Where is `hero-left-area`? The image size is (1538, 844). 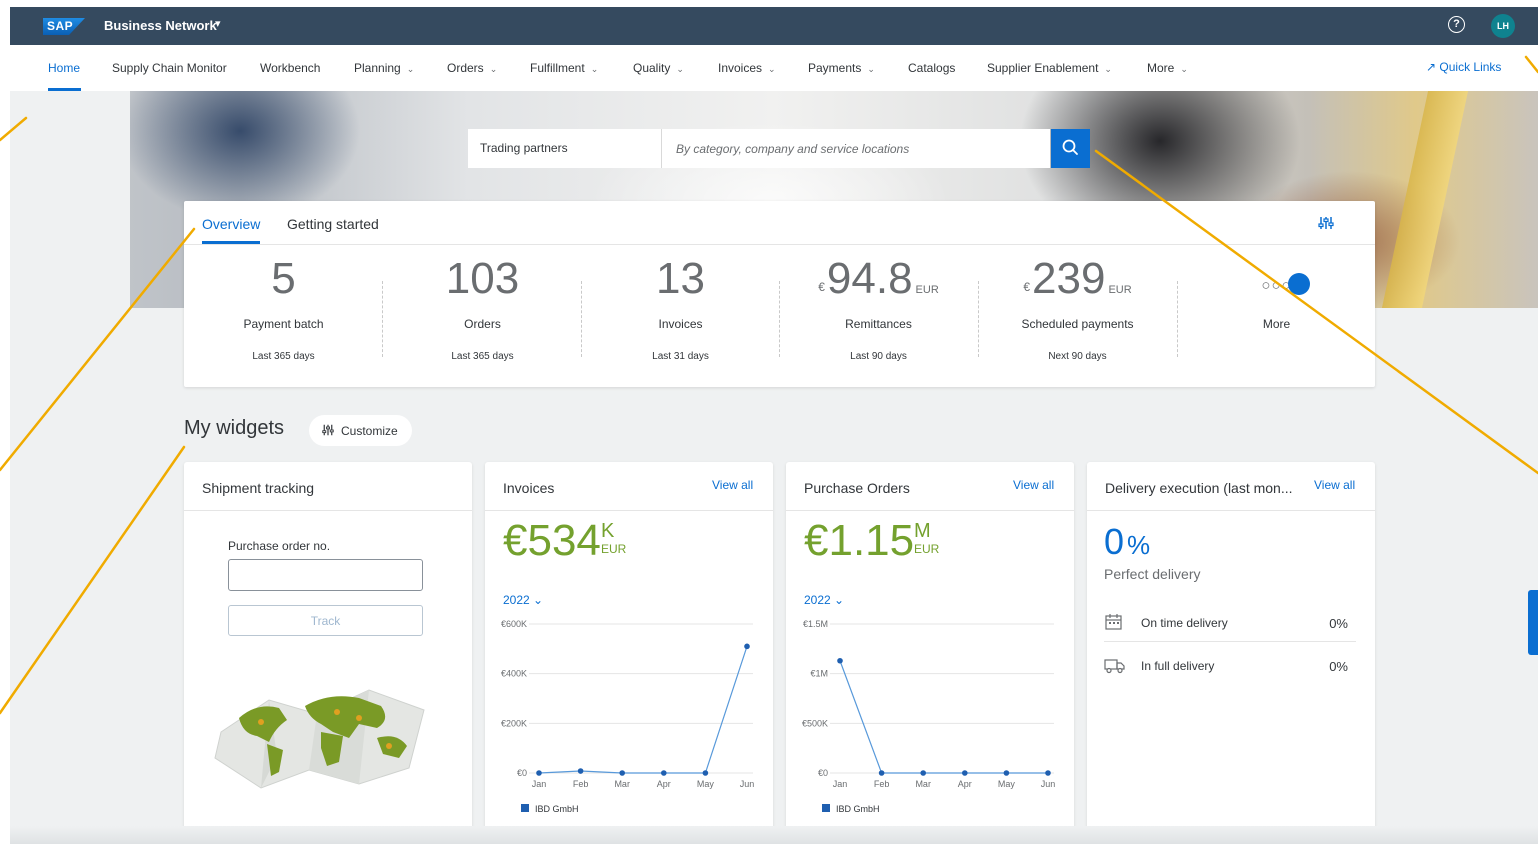 hero-left-area is located at coordinates (70, 199).